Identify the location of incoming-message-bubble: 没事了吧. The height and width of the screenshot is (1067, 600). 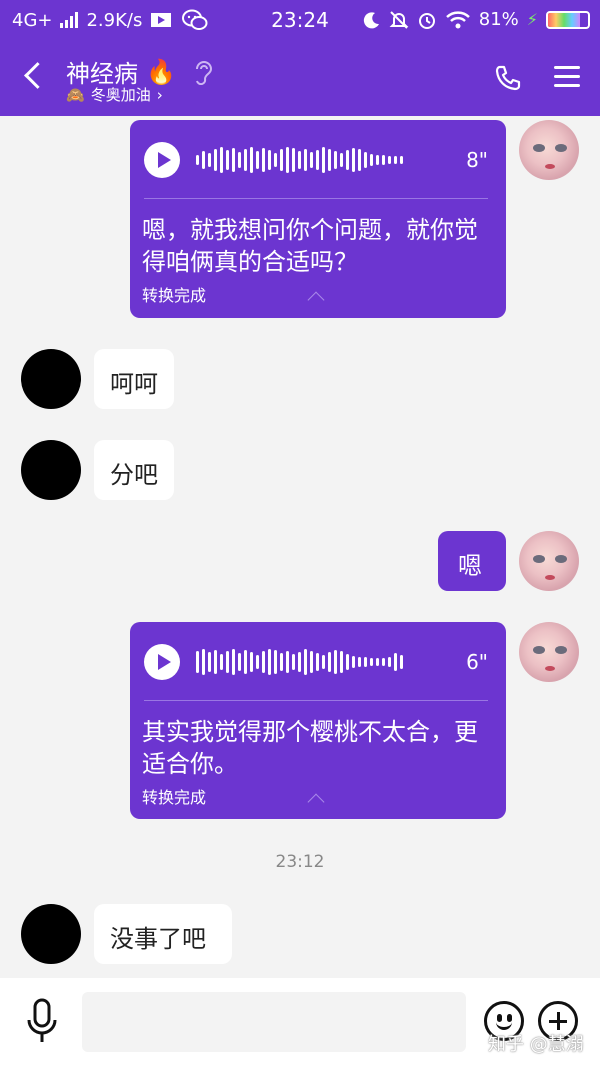
(163, 934).